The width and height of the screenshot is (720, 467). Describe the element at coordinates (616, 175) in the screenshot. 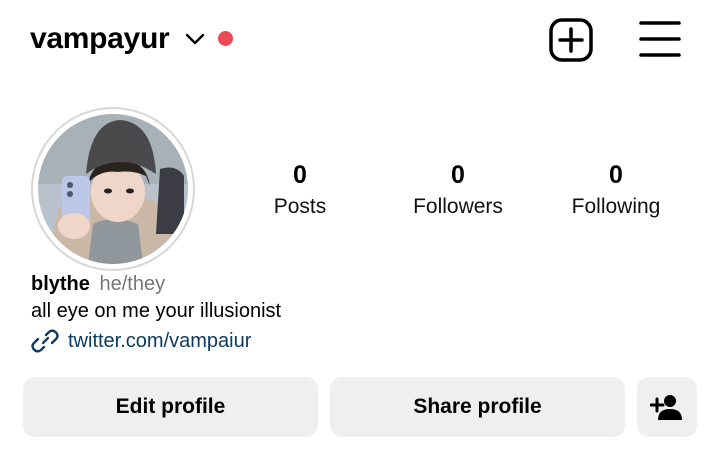

I see `stat-following-count: 0` at that location.